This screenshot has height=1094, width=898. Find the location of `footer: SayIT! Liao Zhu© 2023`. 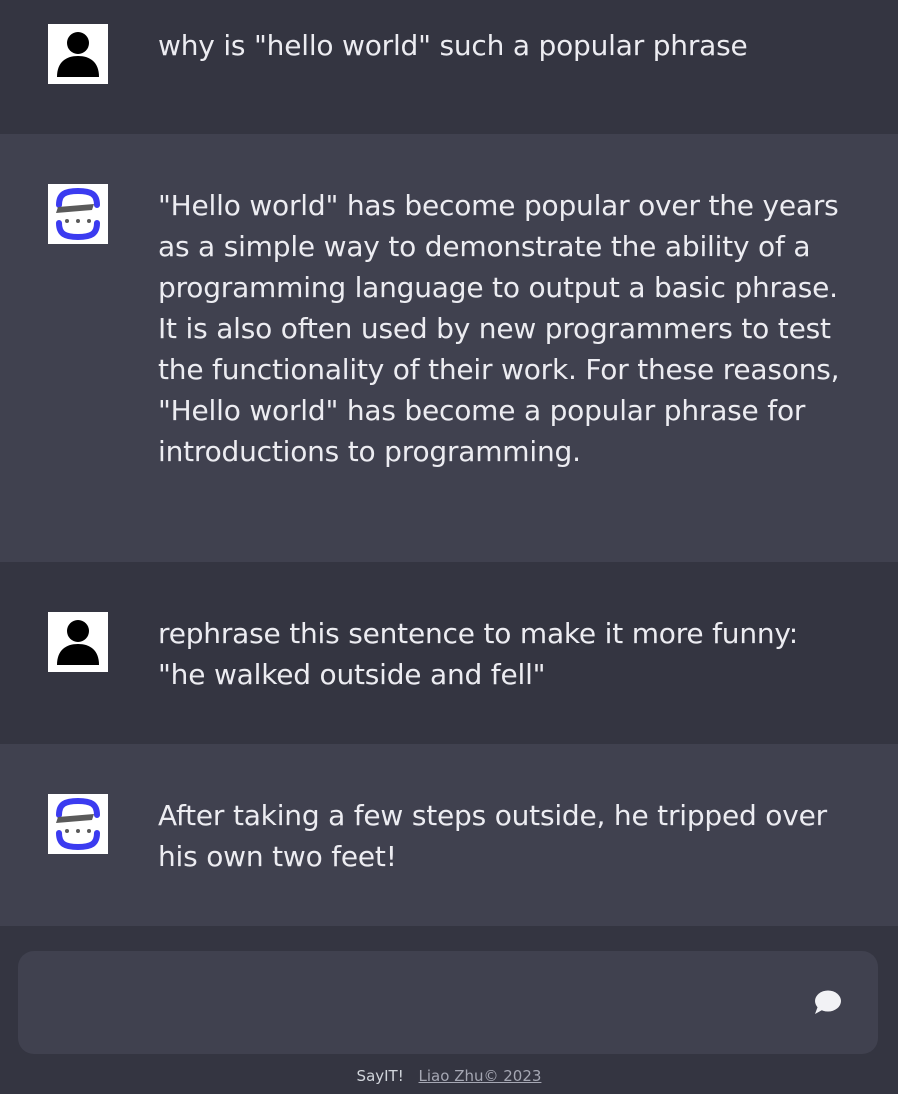

footer: SayIT! Liao Zhu© 2023 is located at coordinates (449, 1076).